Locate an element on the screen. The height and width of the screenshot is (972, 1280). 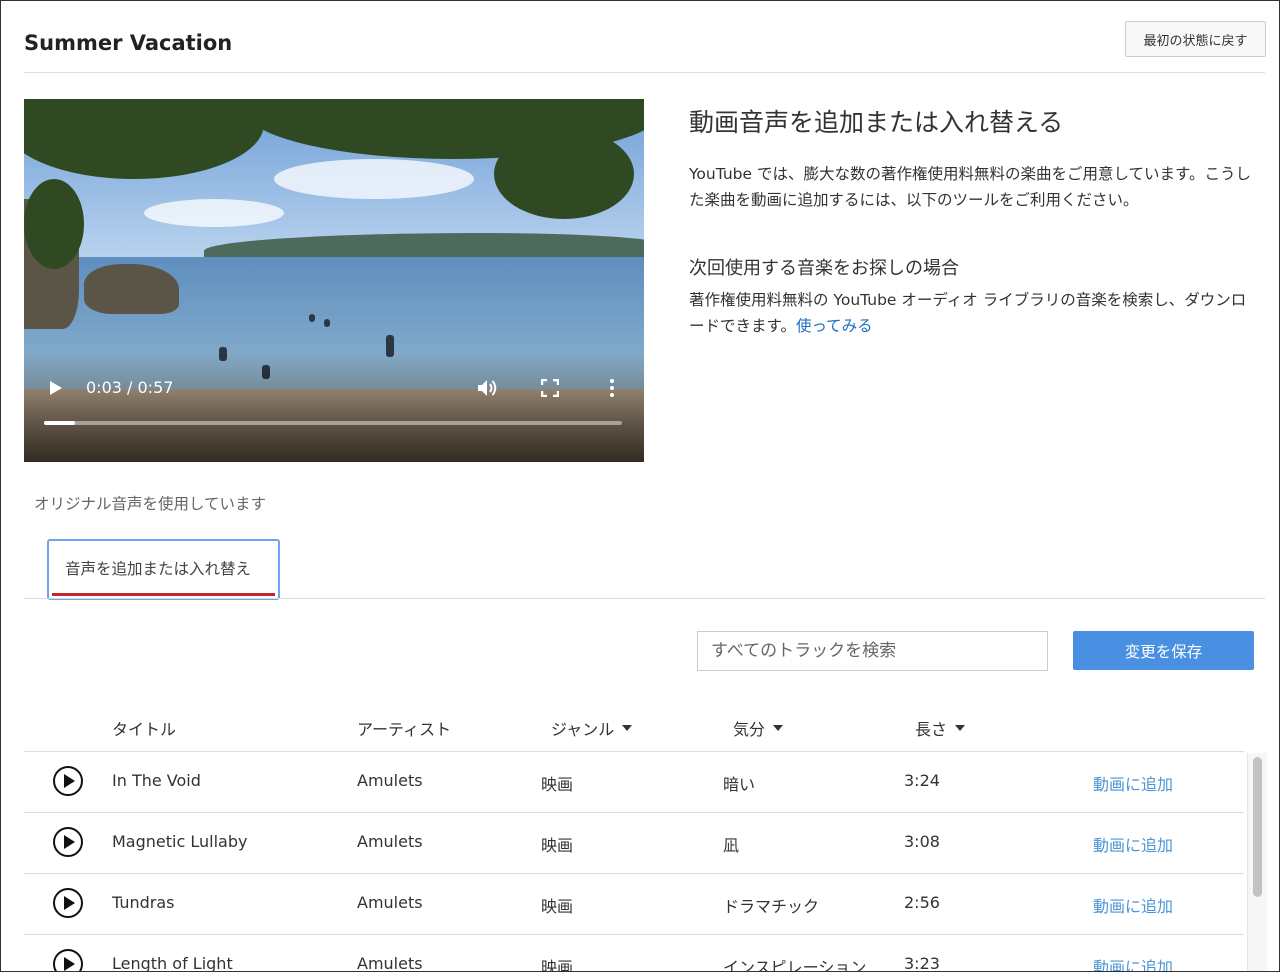
track-row: Magnetic Lullaby Amulets 映画 凪 3:08 動画に追加 is located at coordinates (634, 843).